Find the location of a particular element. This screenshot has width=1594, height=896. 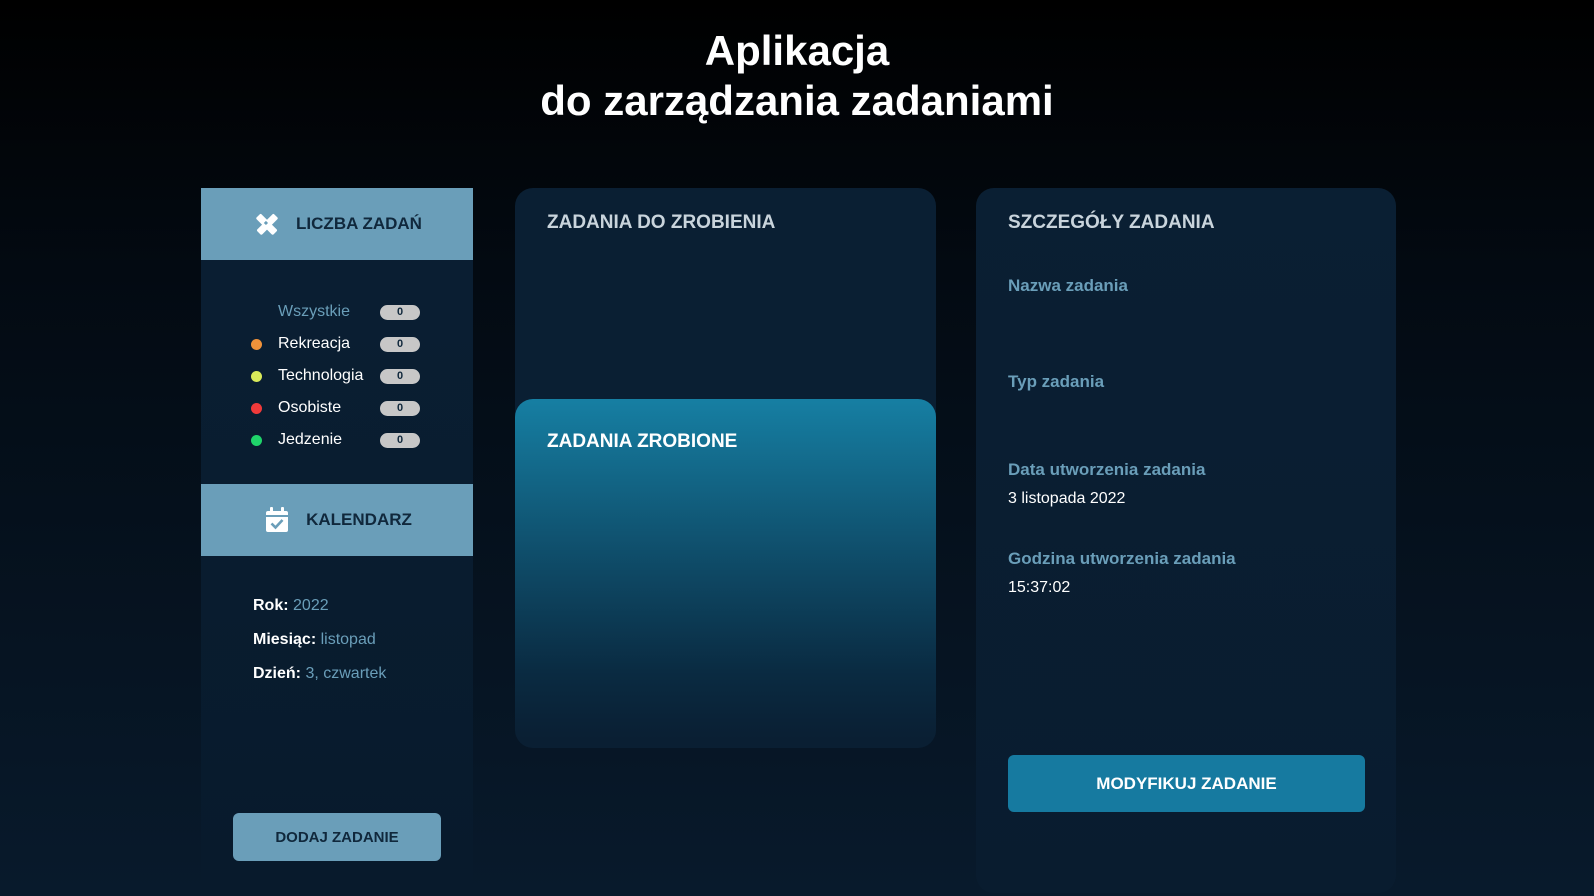

calendar-day-label: Dzień: is located at coordinates (277, 673).